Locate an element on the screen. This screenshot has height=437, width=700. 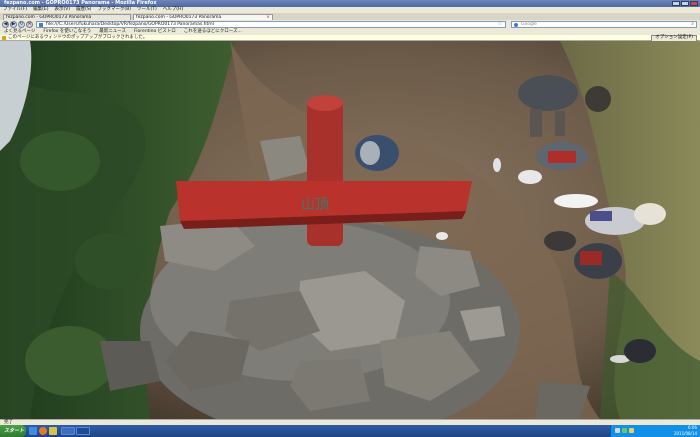
window-controls is located at coordinates (685, 3).